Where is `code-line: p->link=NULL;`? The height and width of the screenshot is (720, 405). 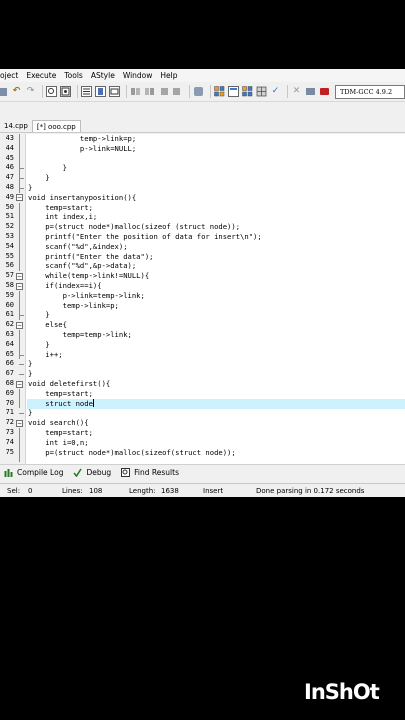 code-line: p->link=NULL; is located at coordinates (82, 149).